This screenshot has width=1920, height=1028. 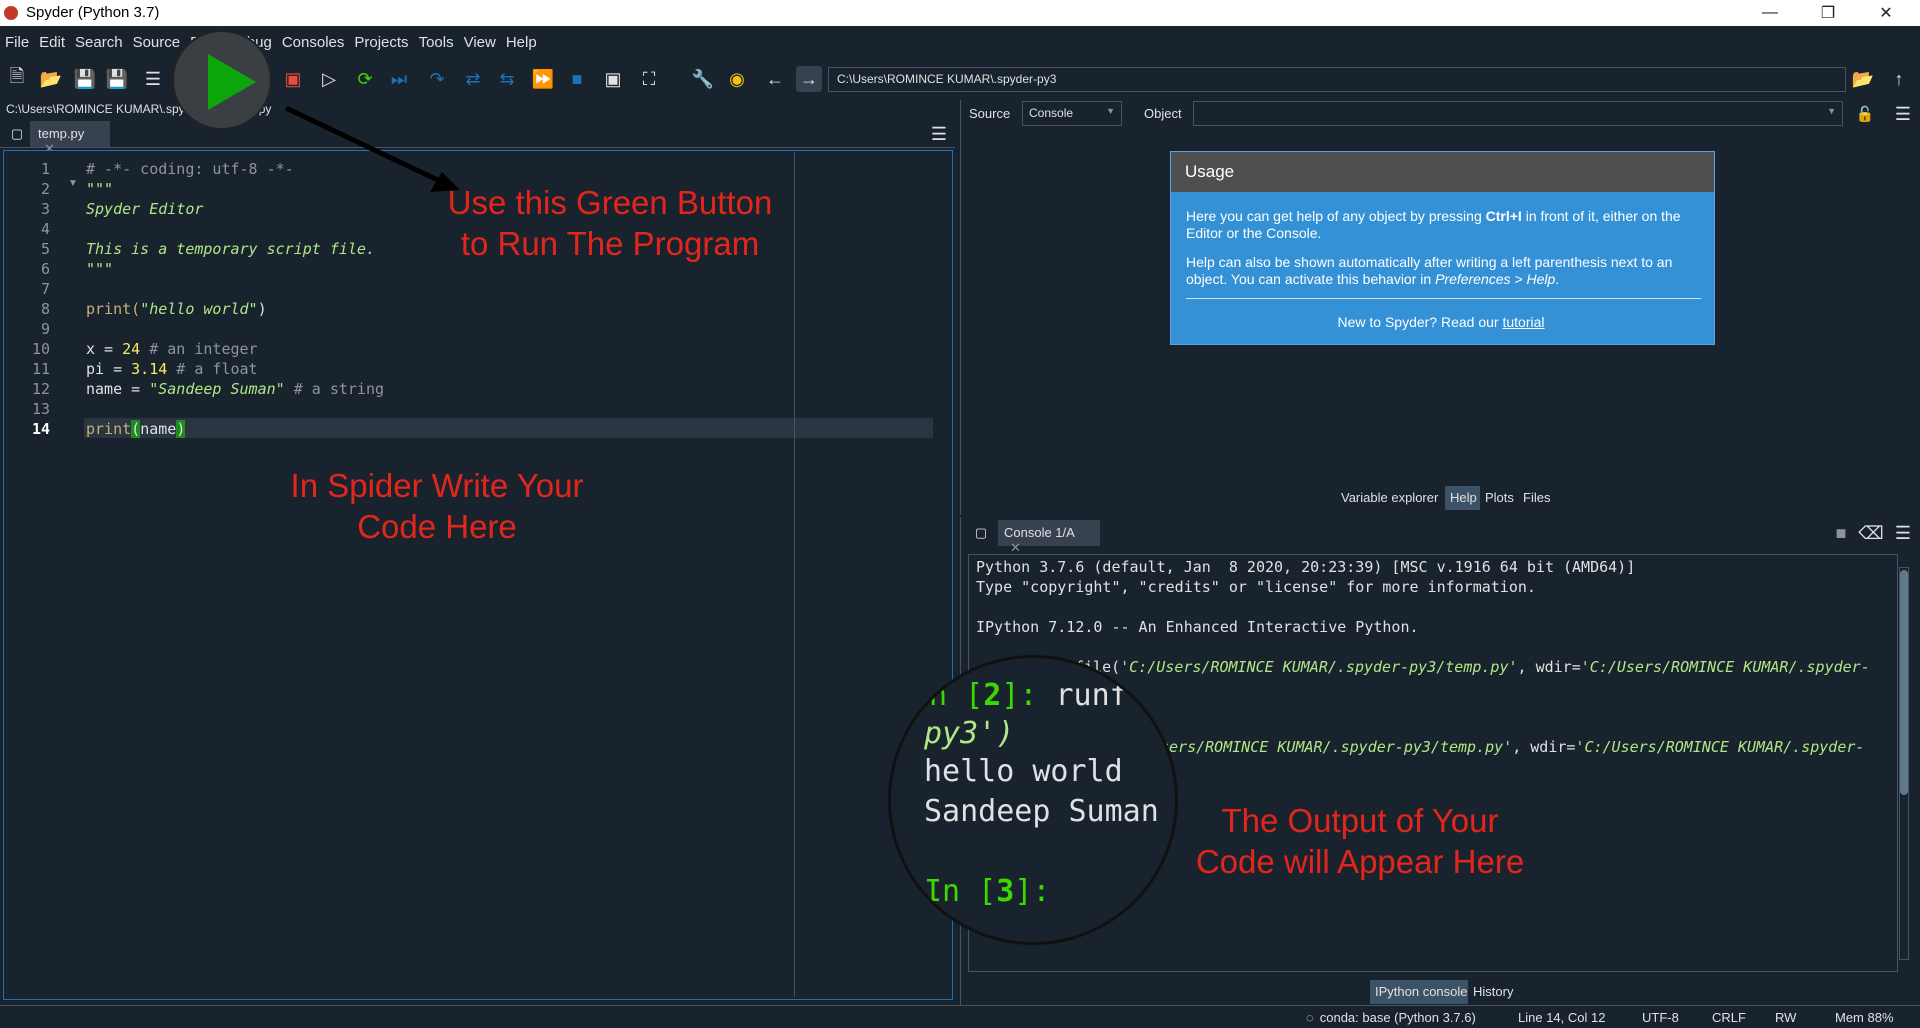 What do you see at coordinates (136, 429) in the screenshot?
I see `code-line-current: print(name)` at bounding box center [136, 429].